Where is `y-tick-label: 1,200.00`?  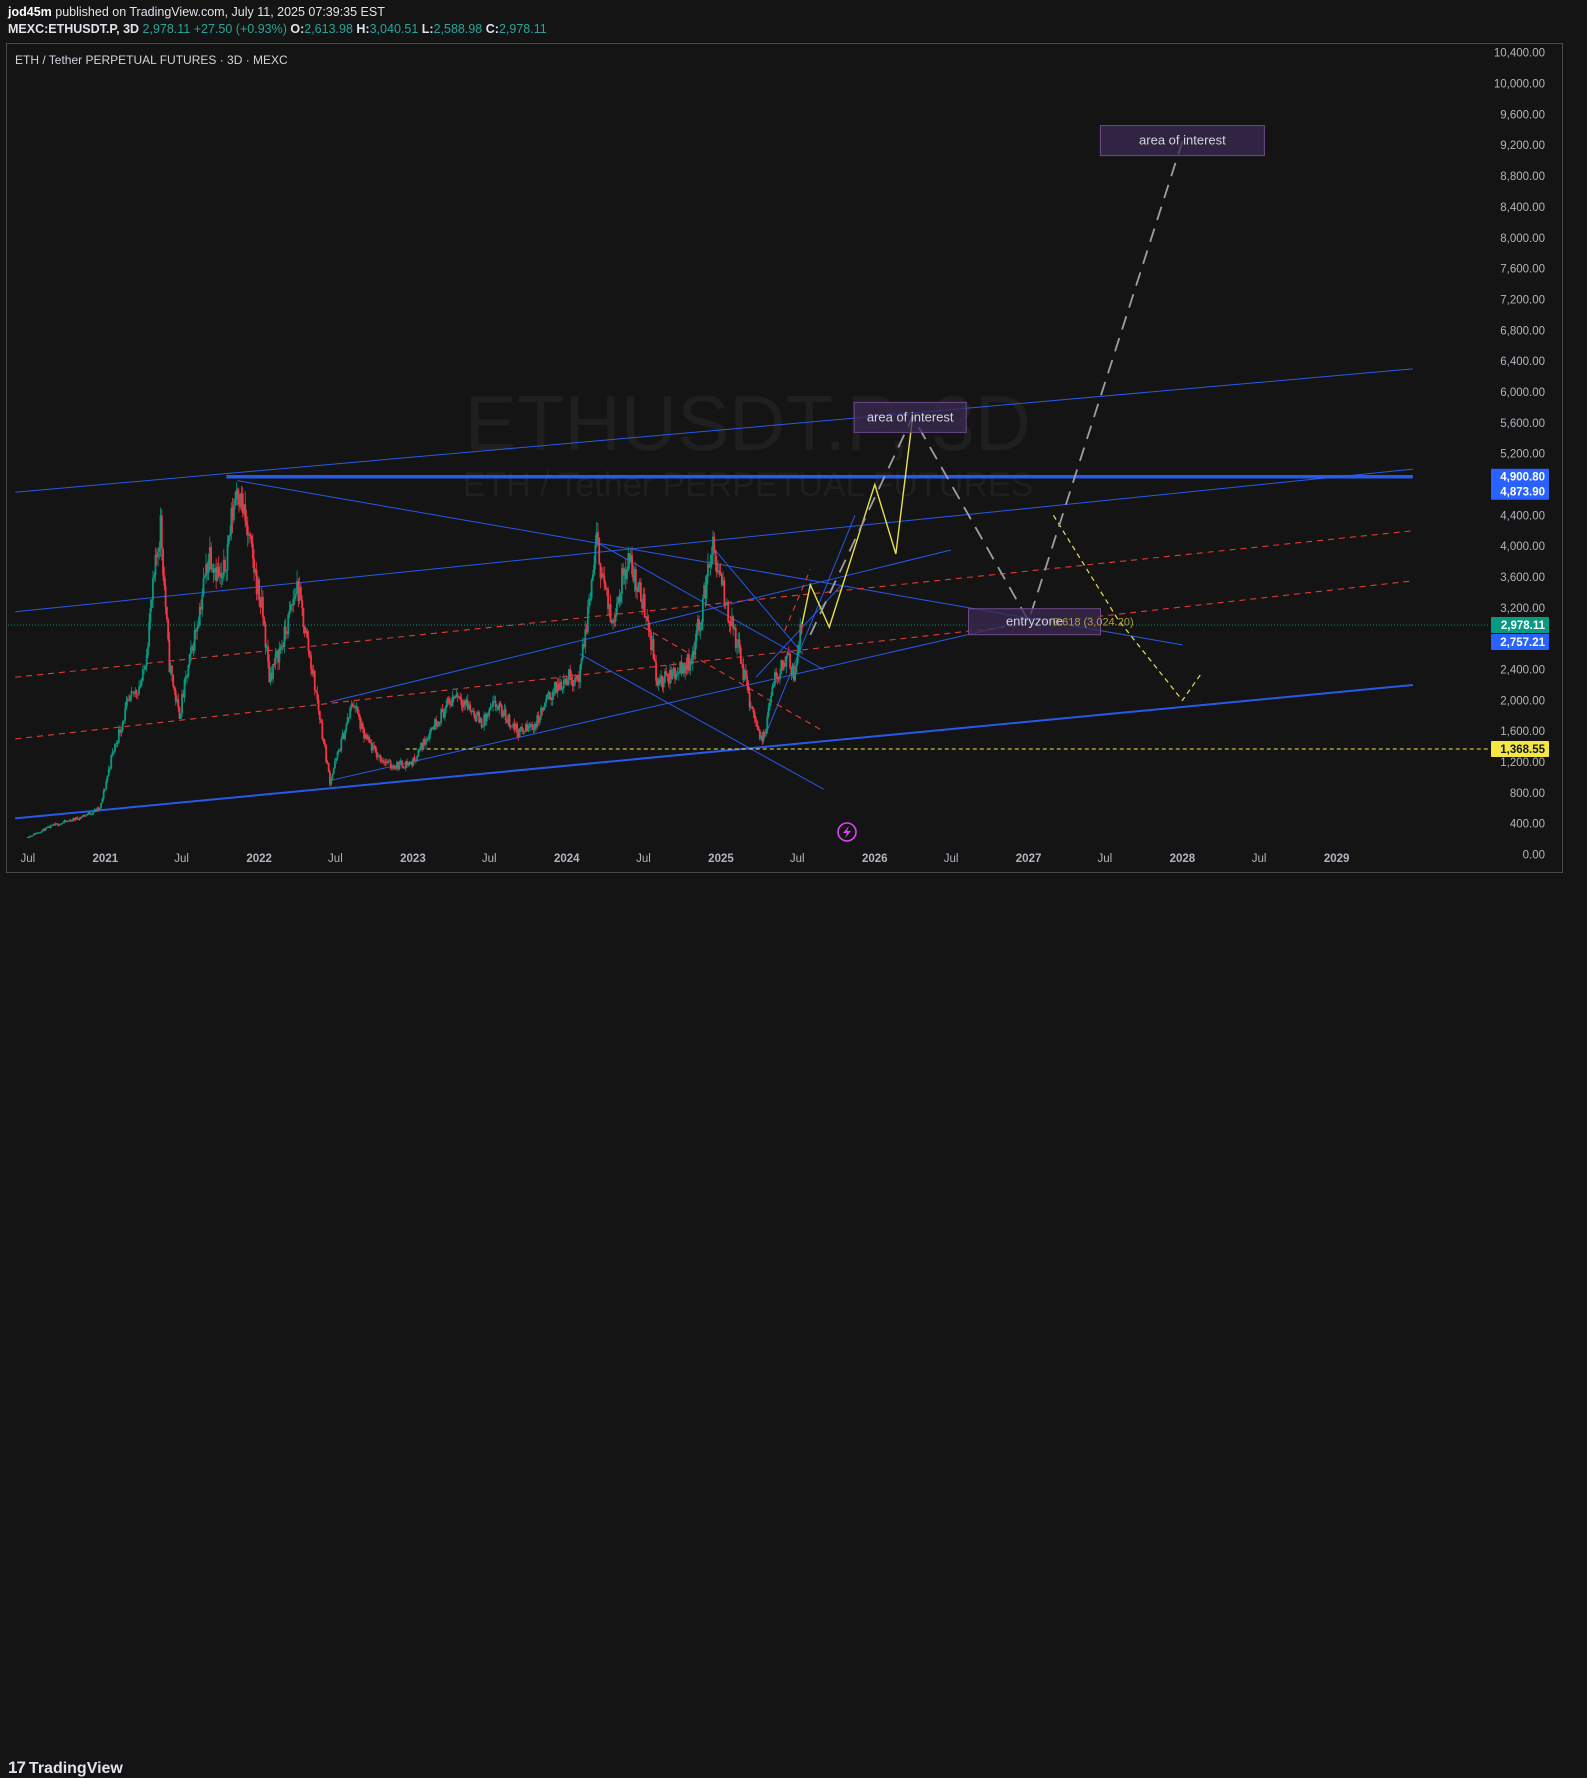 y-tick-label: 1,200.00 is located at coordinates (1522, 763).